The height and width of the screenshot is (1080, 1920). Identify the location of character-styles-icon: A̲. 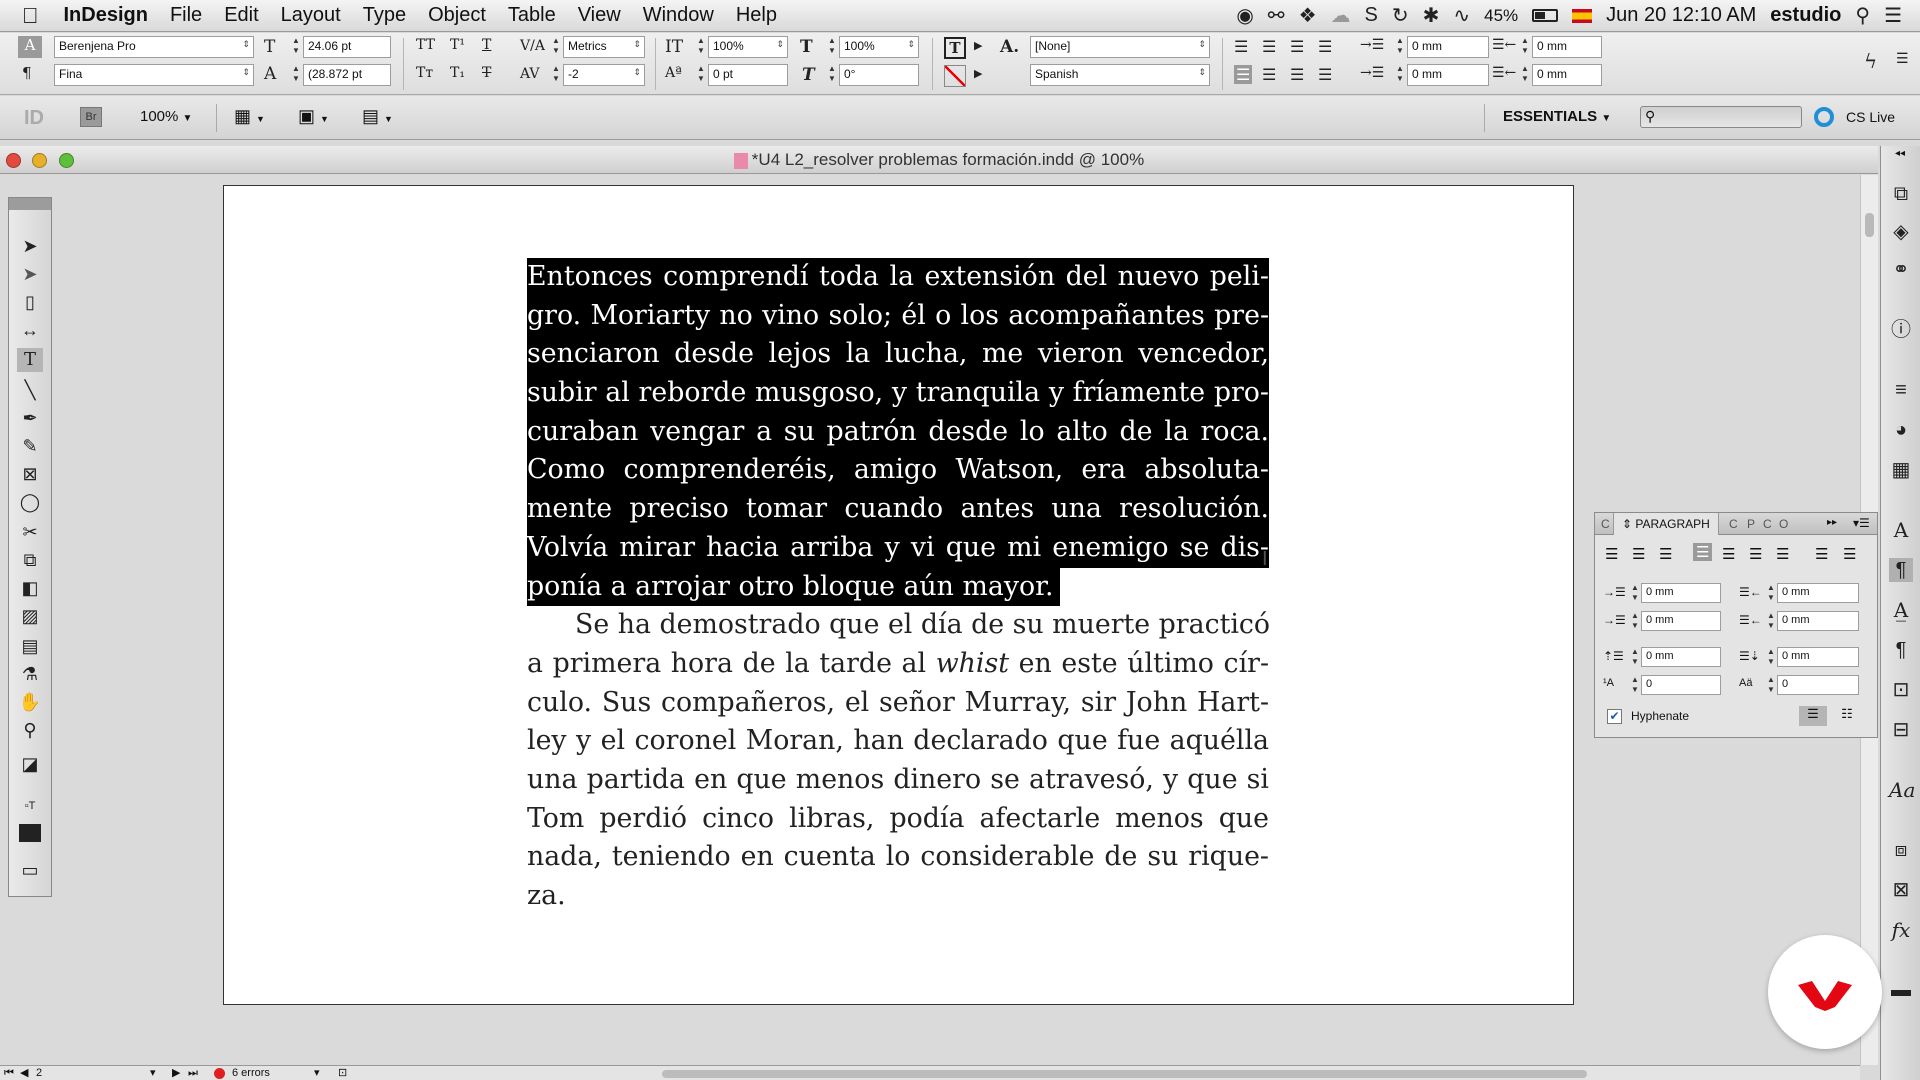
(1901, 610).